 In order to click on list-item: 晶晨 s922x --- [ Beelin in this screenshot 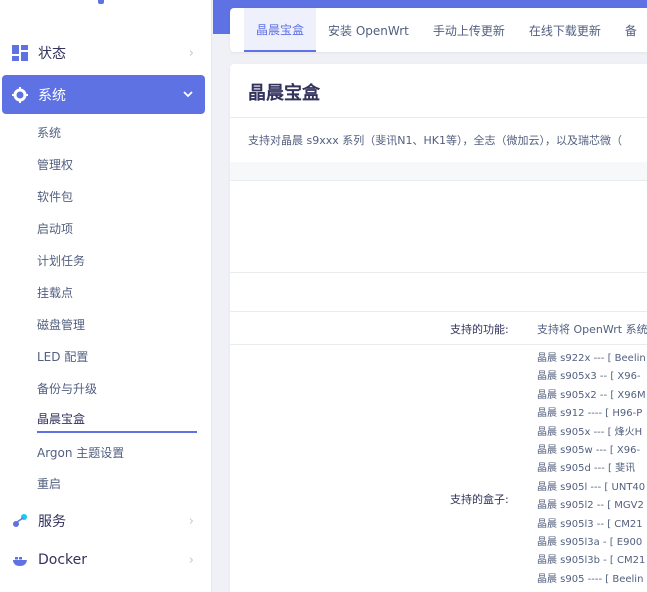, I will do `click(591, 358)`.